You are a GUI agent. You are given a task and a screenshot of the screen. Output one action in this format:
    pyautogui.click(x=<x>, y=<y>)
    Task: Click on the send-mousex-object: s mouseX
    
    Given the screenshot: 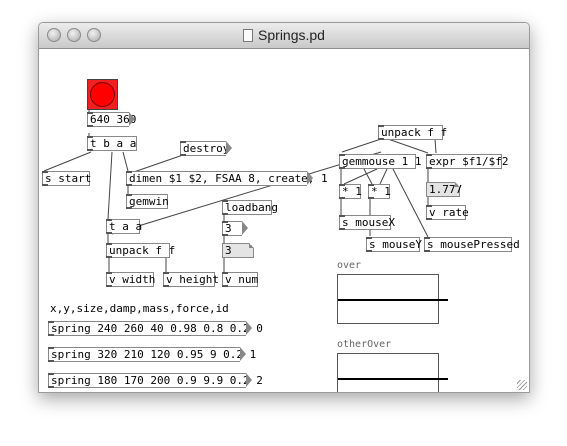 What is the action you would take?
    pyautogui.click(x=367, y=222)
    